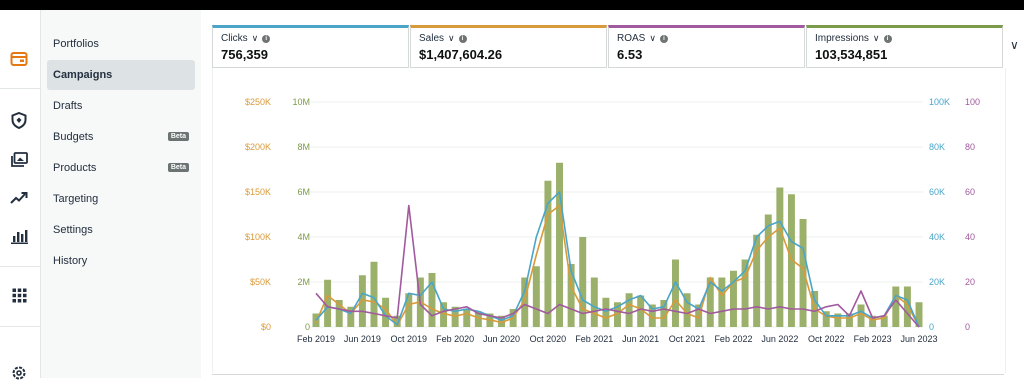  What do you see at coordinates (19, 295) in the screenshot?
I see `apps-grid-icon` at bounding box center [19, 295].